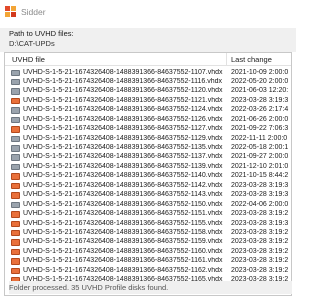 The image size is (320, 300). What do you see at coordinates (260, 129) in the screenshot?
I see `last-change-date: 2021-09-22 7:06:3` at bounding box center [260, 129].